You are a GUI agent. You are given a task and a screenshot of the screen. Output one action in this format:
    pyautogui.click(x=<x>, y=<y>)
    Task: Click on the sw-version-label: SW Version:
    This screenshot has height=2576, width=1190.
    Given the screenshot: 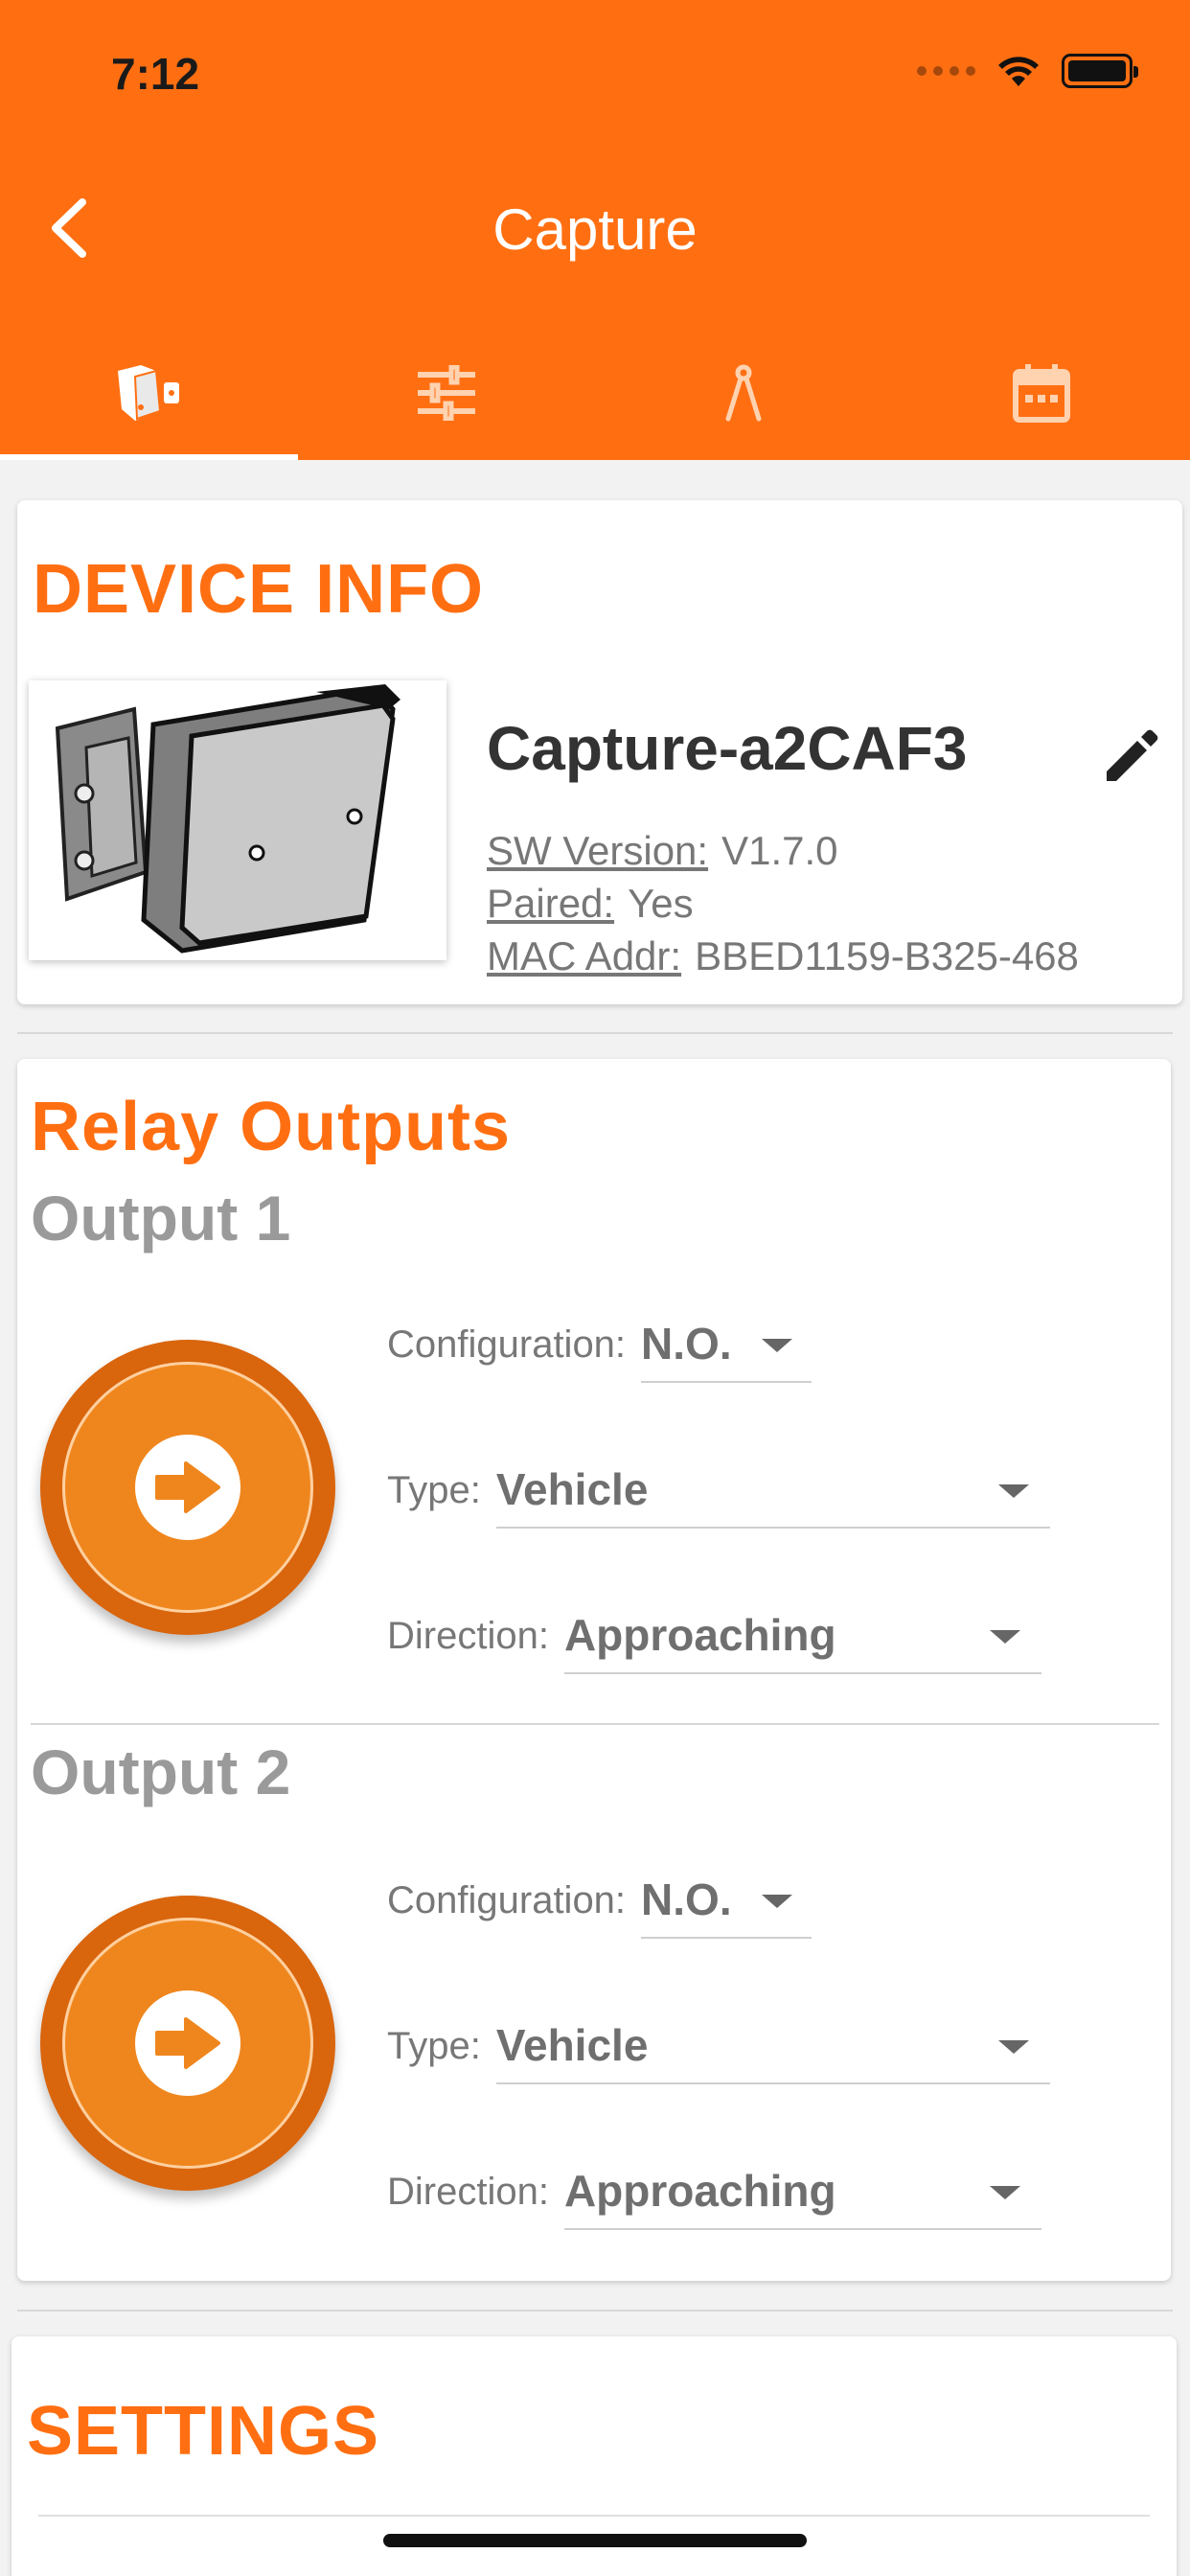 What is the action you would take?
    pyautogui.click(x=598, y=851)
    